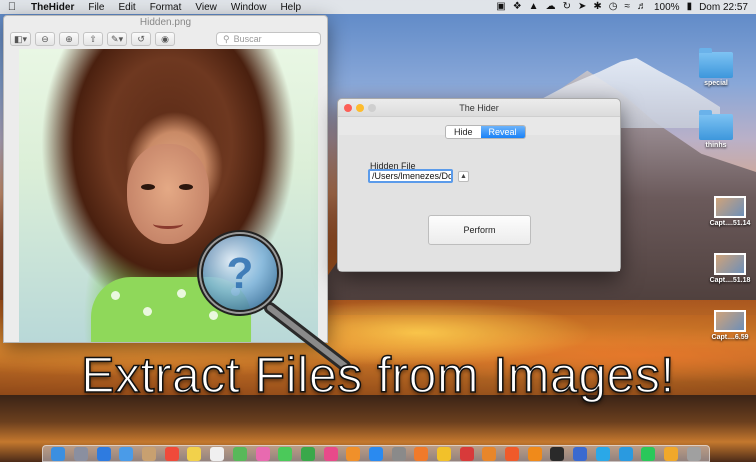  I want to click on zoom-out-icon: ⊖, so click(45, 38).